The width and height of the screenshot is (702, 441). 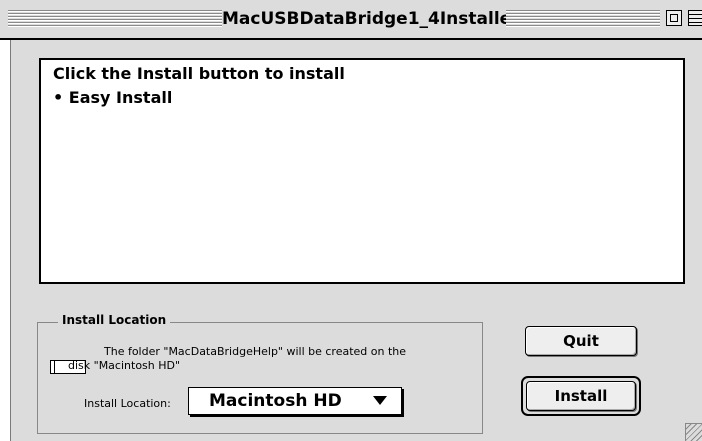 What do you see at coordinates (674, 18) in the screenshot?
I see `zoom-box-icon` at bounding box center [674, 18].